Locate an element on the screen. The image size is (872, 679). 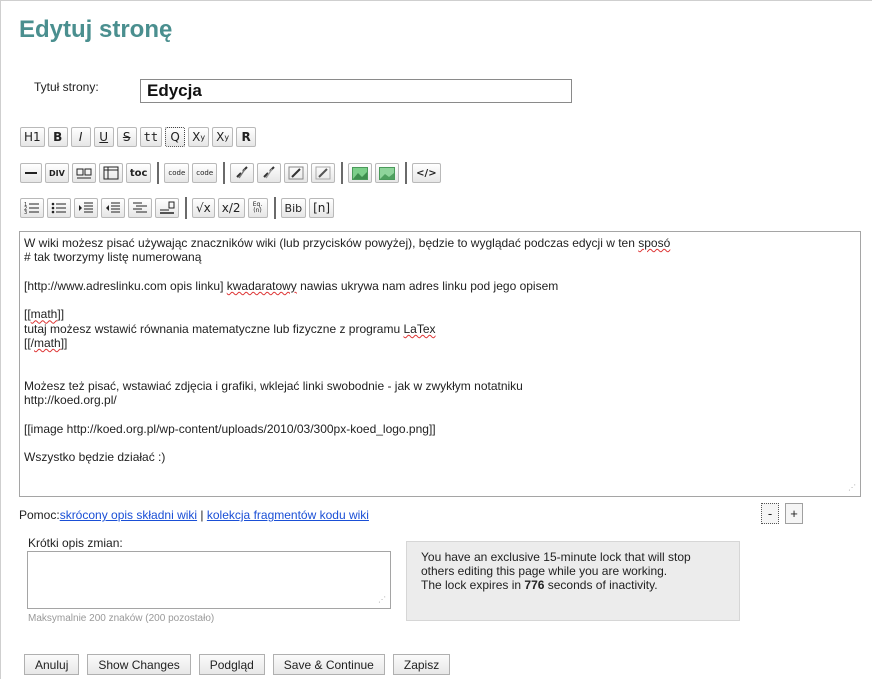
source-code-button: </> is located at coordinates (426, 173).